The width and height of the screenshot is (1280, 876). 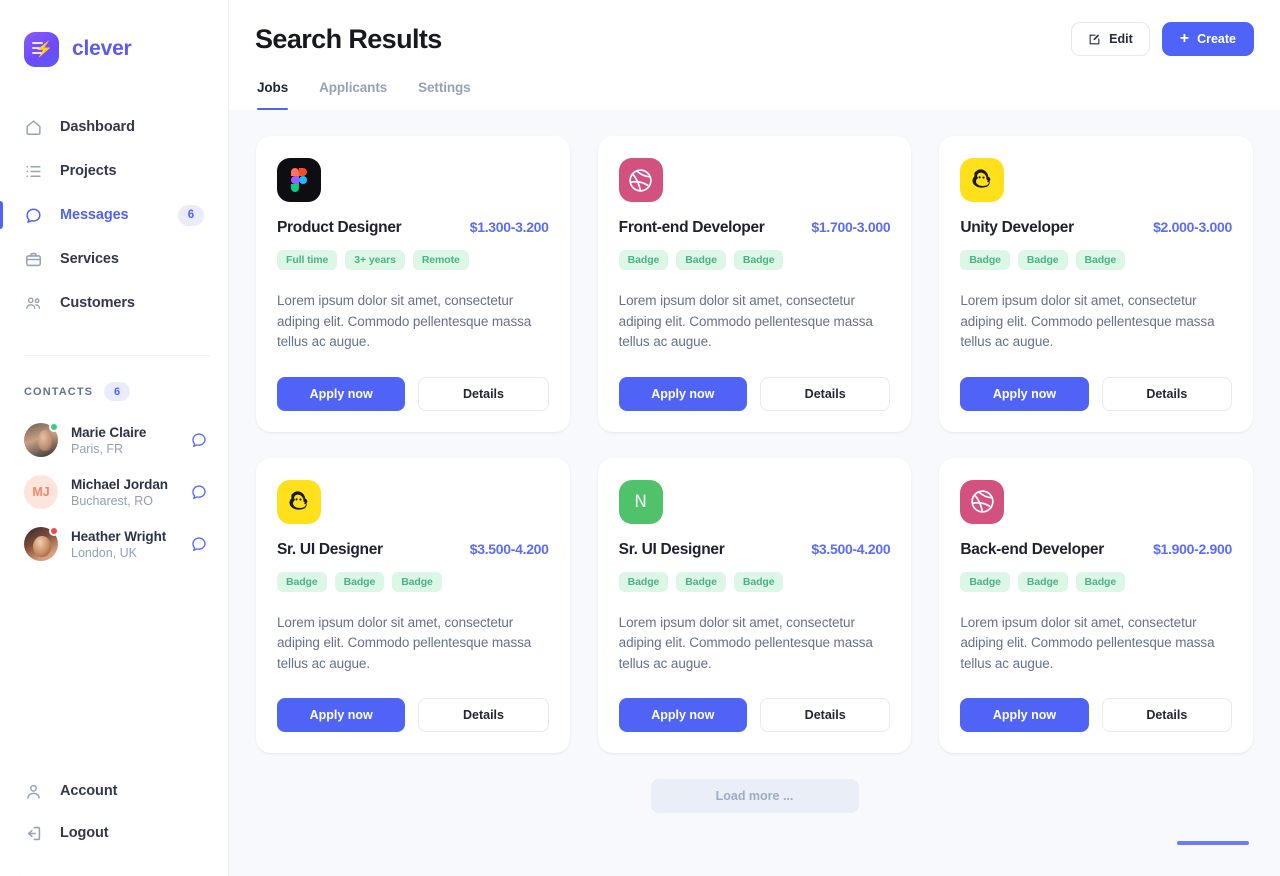 What do you see at coordinates (114, 36) in the screenshot?
I see `brand: ⚡ clever` at bounding box center [114, 36].